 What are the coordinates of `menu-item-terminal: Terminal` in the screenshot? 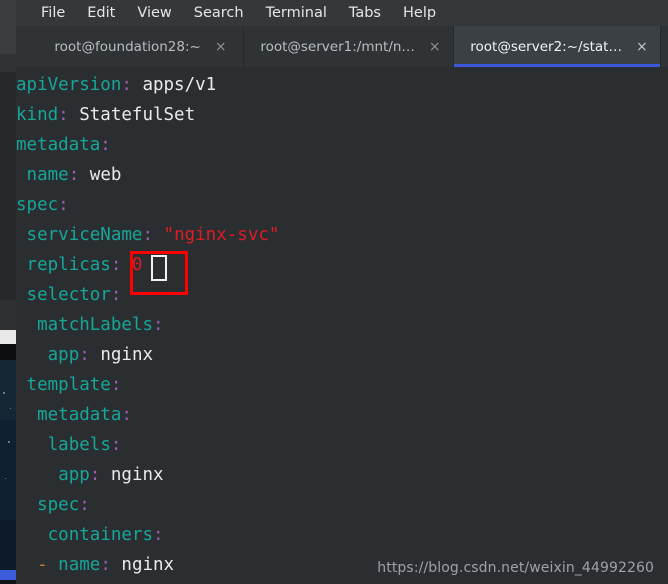 It's located at (296, 13).